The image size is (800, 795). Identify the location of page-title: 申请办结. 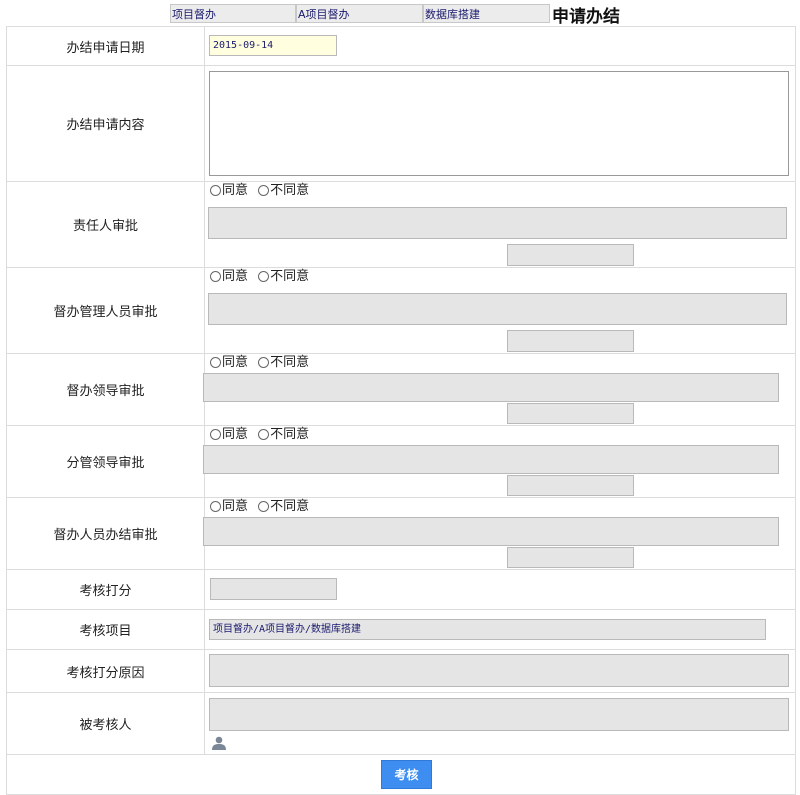
(586, 17).